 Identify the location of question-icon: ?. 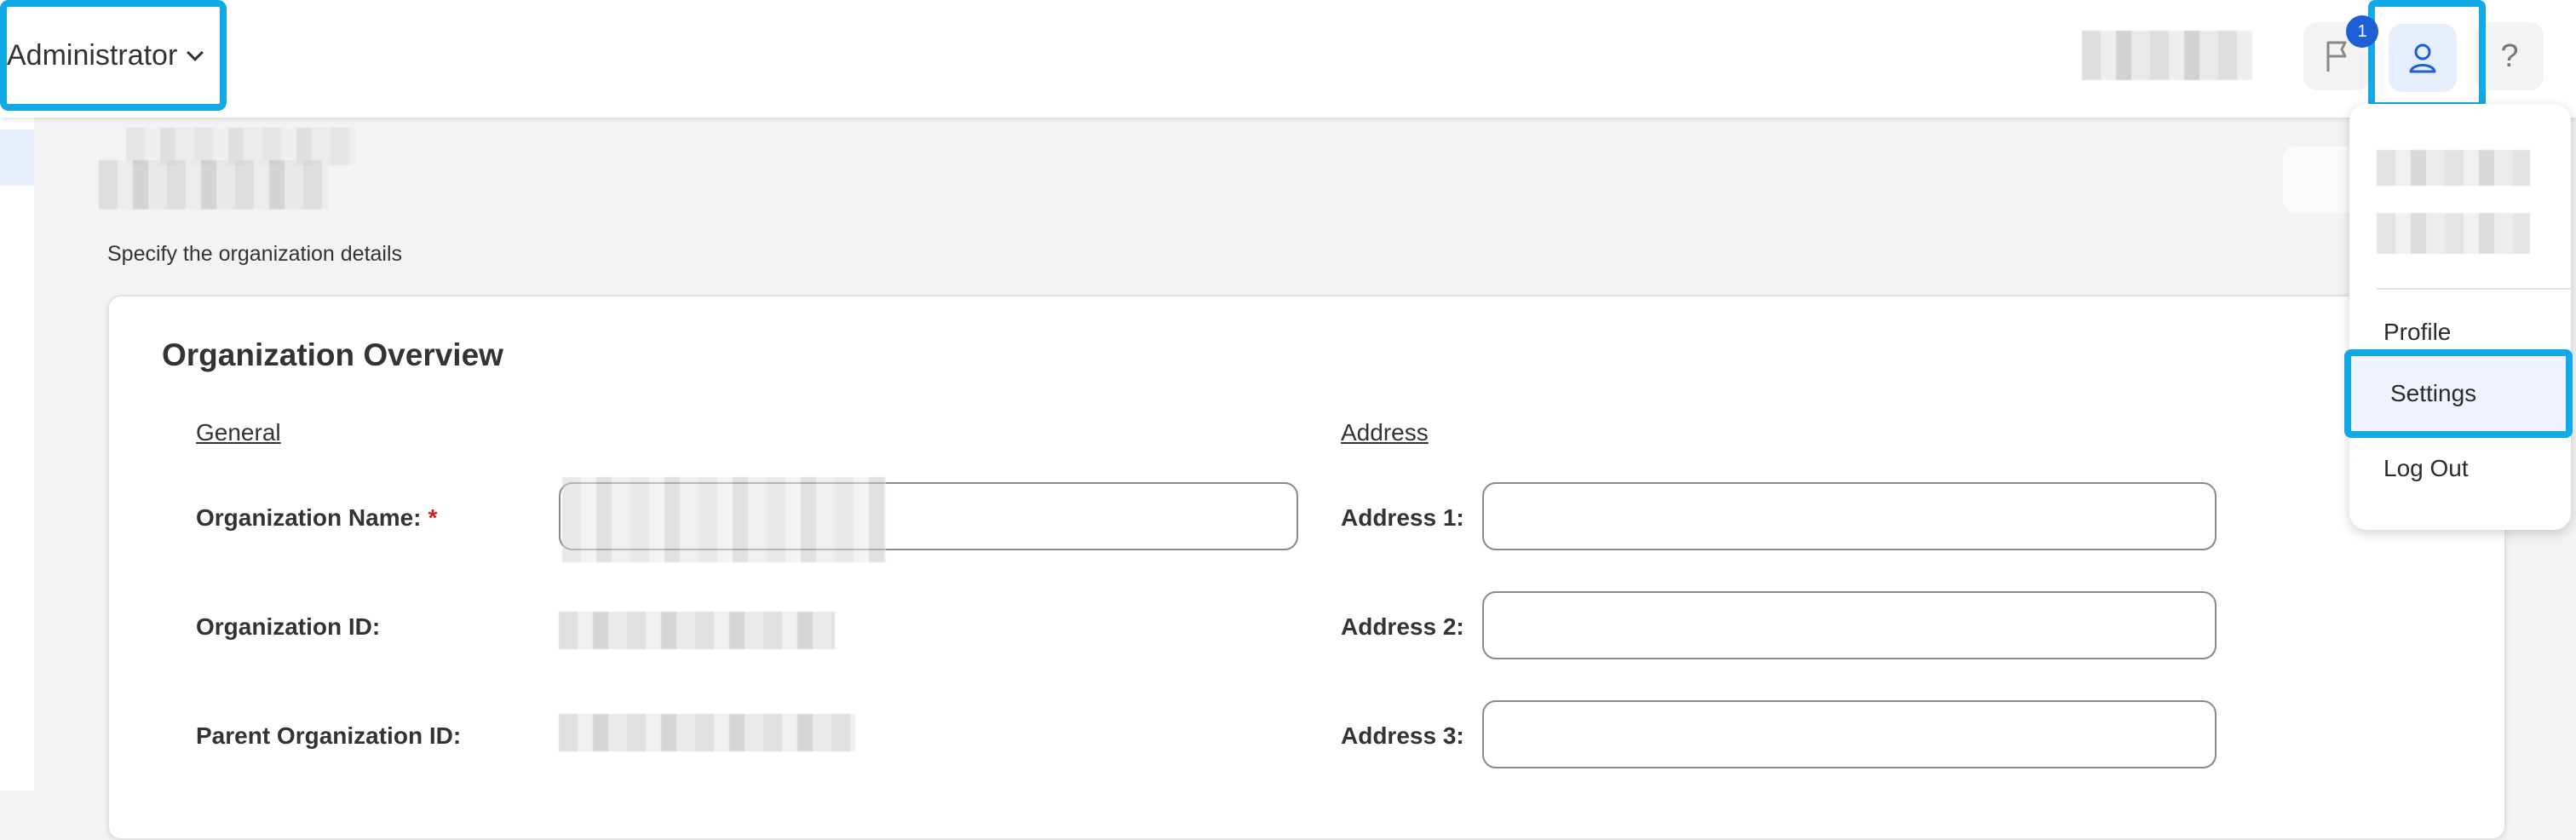
(2510, 55).